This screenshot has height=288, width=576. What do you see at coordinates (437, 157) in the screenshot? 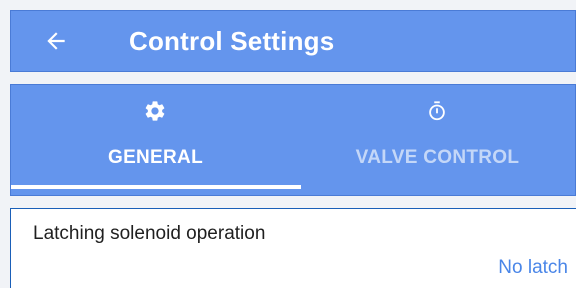
I see `tab-valve-control-label: VALVE CONTROL` at bounding box center [437, 157].